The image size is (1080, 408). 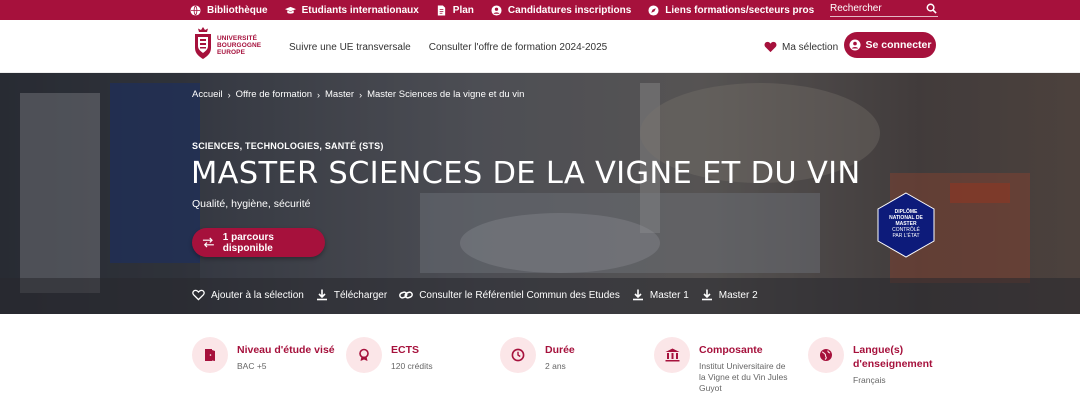 I want to click on door-icon, so click(x=210, y=355).